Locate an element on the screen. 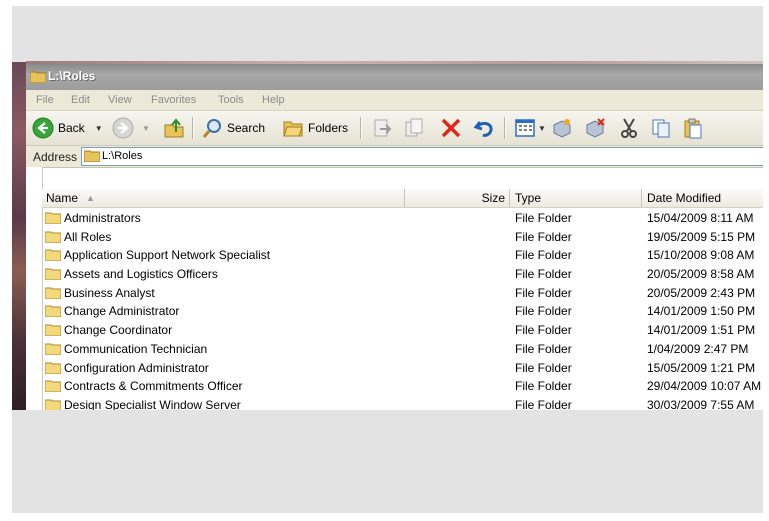 This screenshot has width=769, height=521. menu-view: View is located at coordinates (120, 100).